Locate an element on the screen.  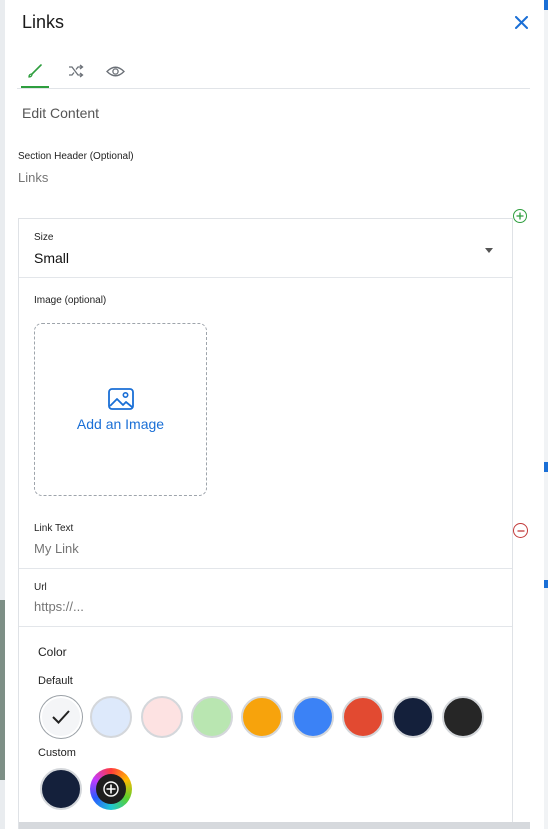
tab-edit is located at coordinates (35, 72).